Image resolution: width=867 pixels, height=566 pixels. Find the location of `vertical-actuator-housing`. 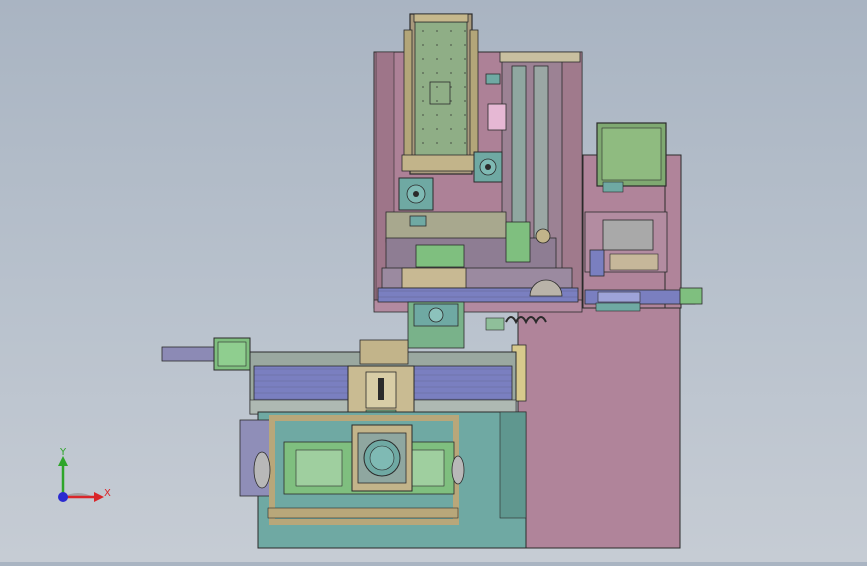

vertical-actuator-housing is located at coordinates (442, 94).